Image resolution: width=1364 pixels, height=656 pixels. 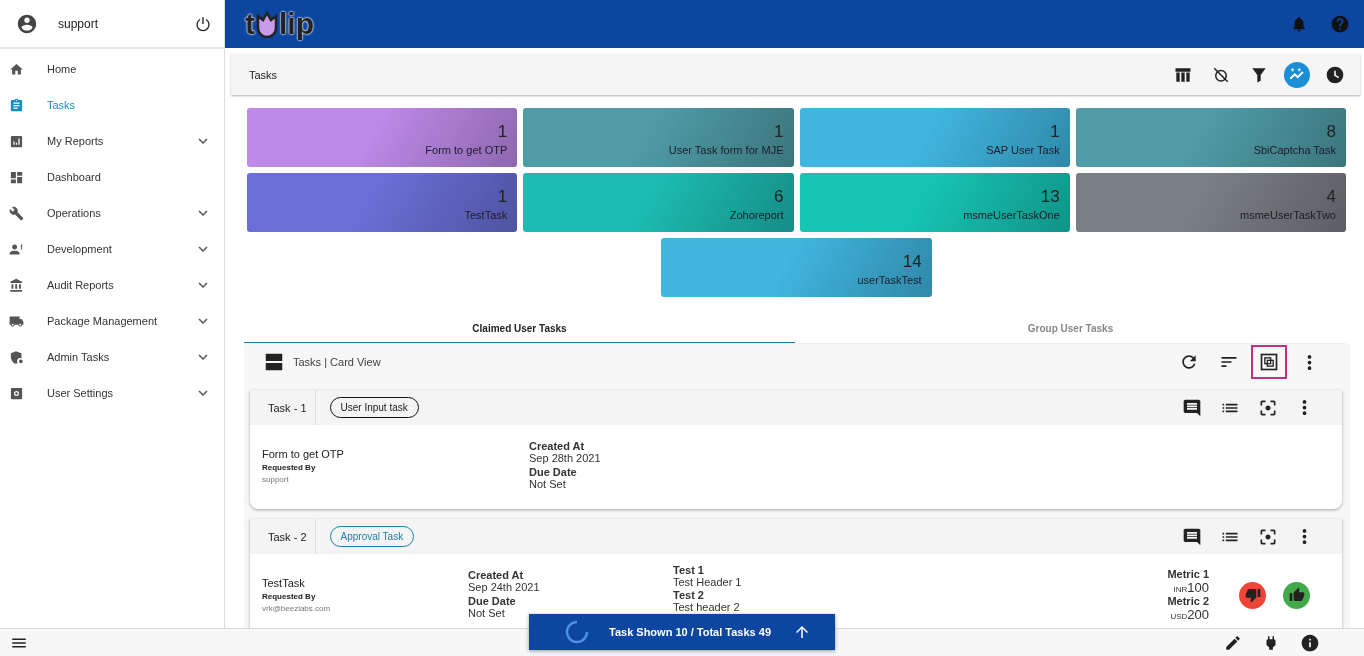 What do you see at coordinates (337, 362) in the screenshot?
I see `panel-title: Tasks | Card View` at bounding box center [337, 362].